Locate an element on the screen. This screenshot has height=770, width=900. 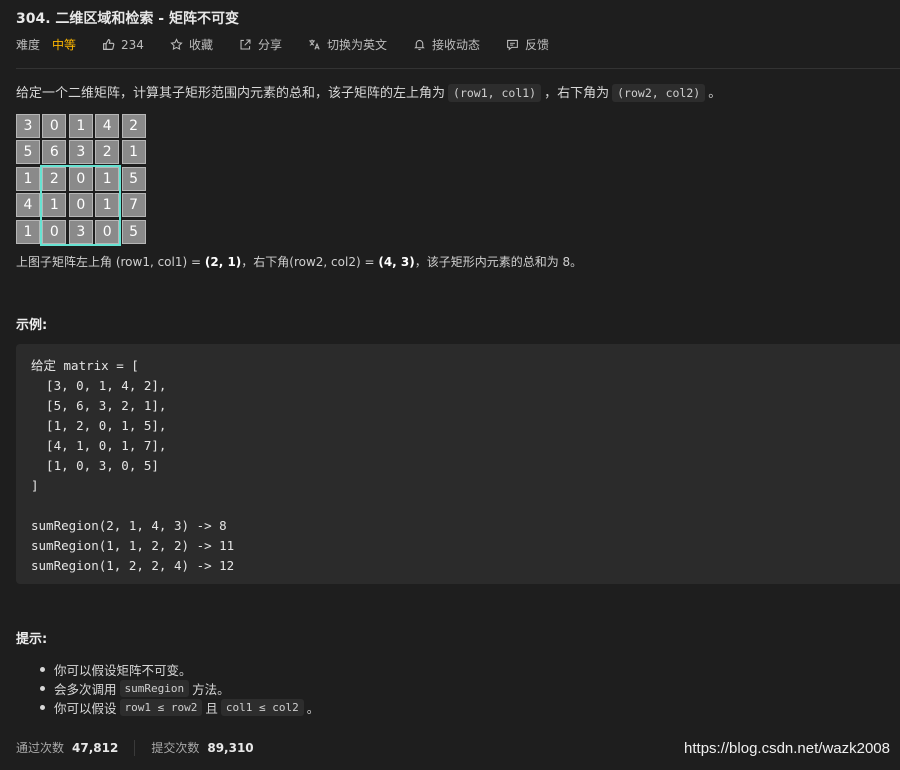
difficulty: 难度 中等 is located at coordinates (46, 44).